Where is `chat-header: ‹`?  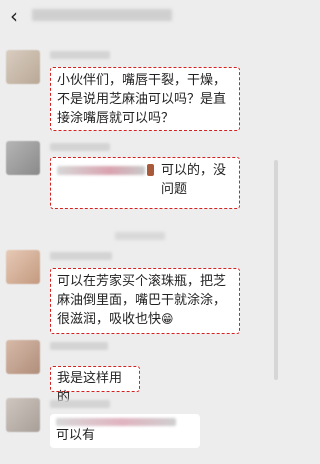 chat-header: ‹ is located at coordinates (140, 17).